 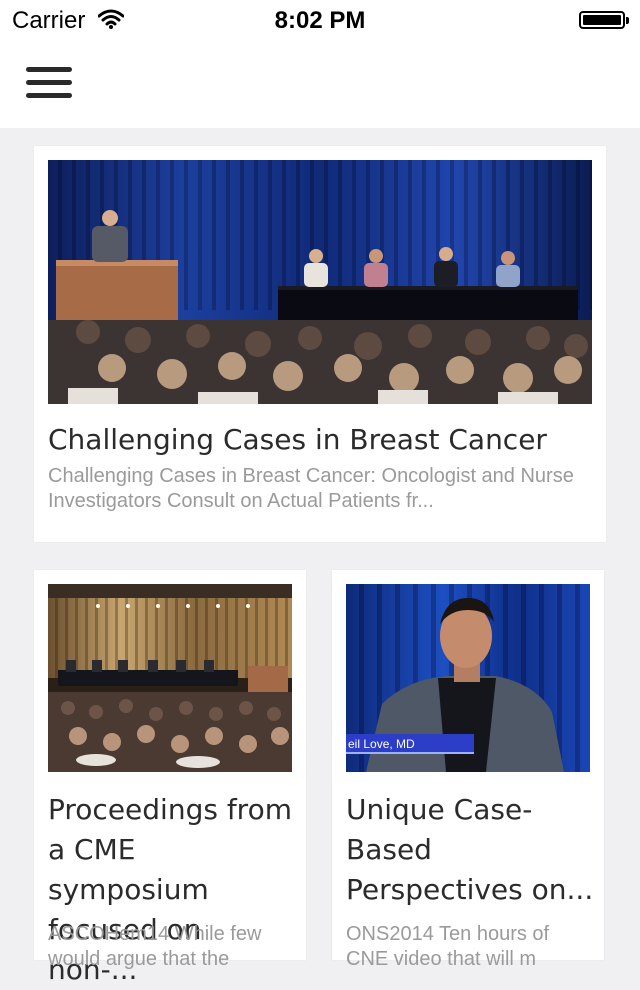 I want to click on card-title: Challenging Cases in Breast Cancer, so click(x=297, y=439).